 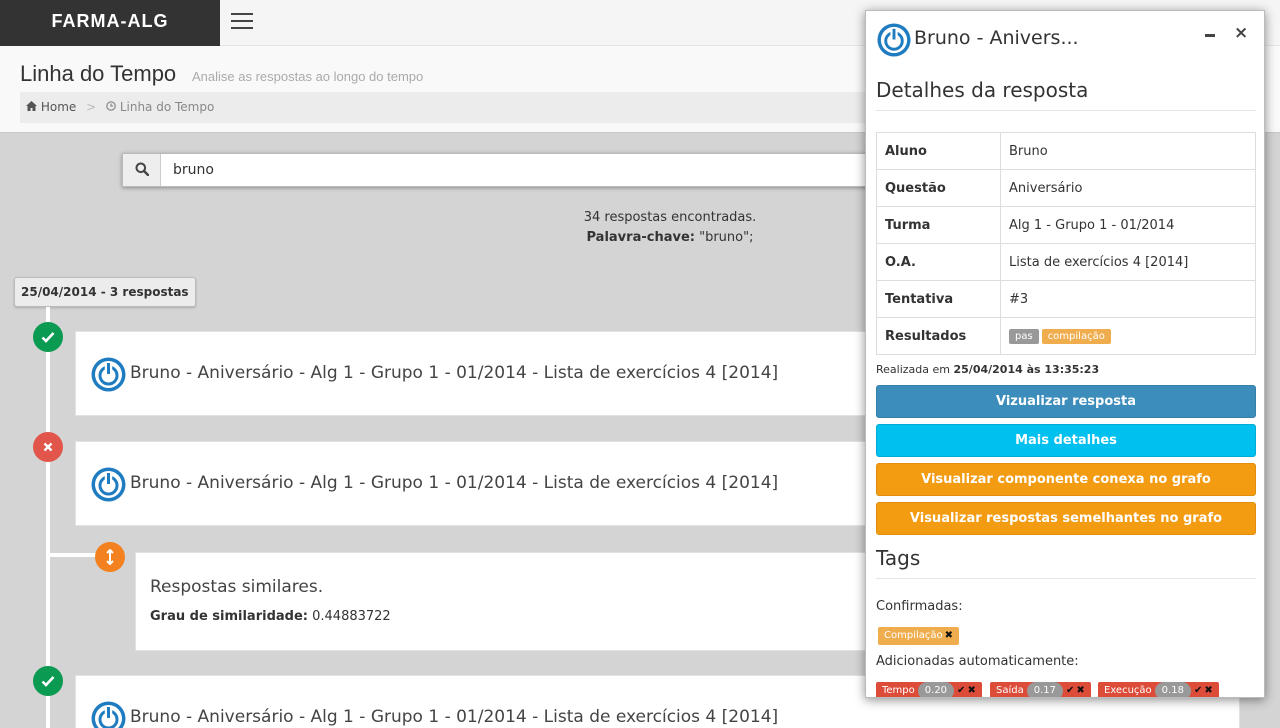 What do you see at coordinates (898, 558) in the screenshot?
I see `tags-heading: Tags` at bounding box center [898, 558].